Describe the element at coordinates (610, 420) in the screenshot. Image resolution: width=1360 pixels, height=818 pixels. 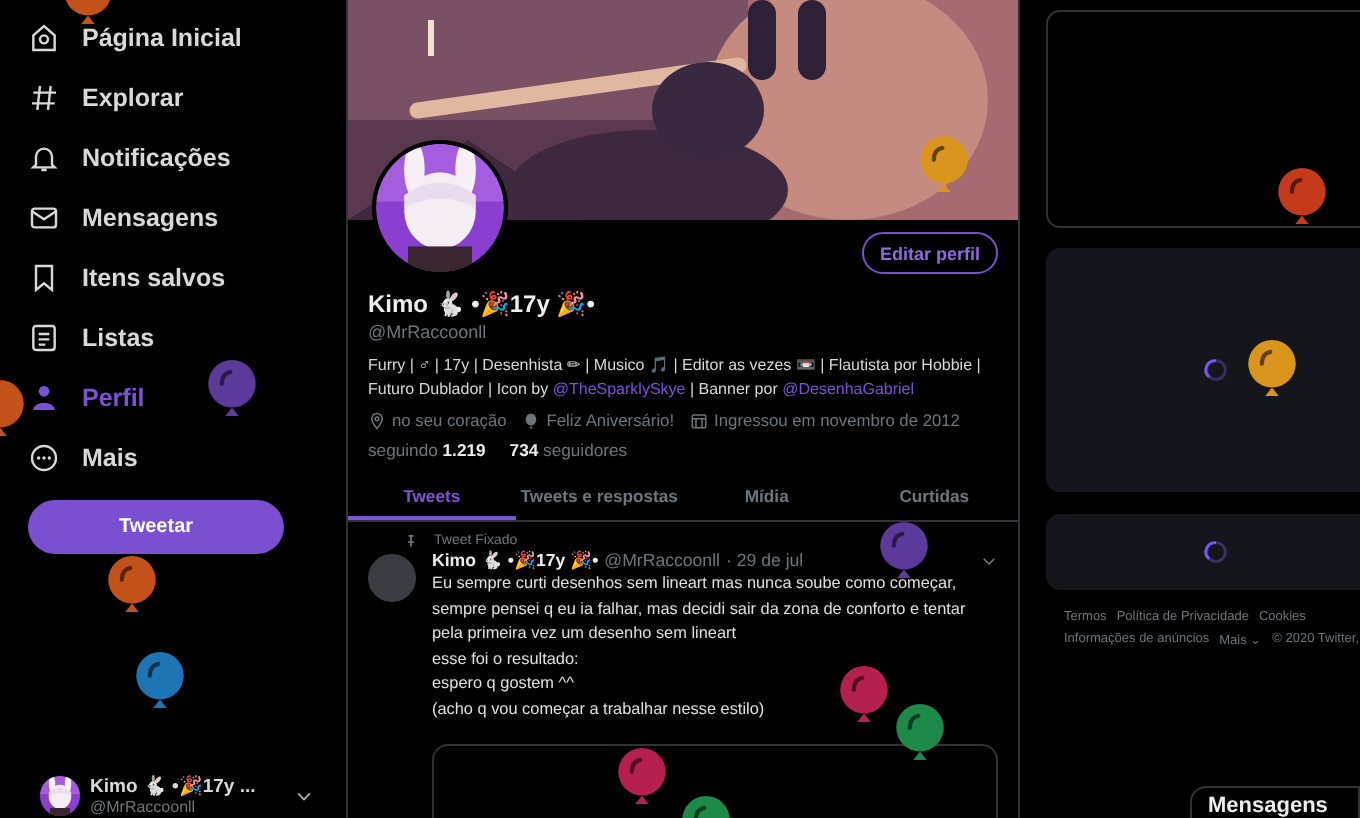
I see `profile-detail: Feliz Aniversário!` at that location.